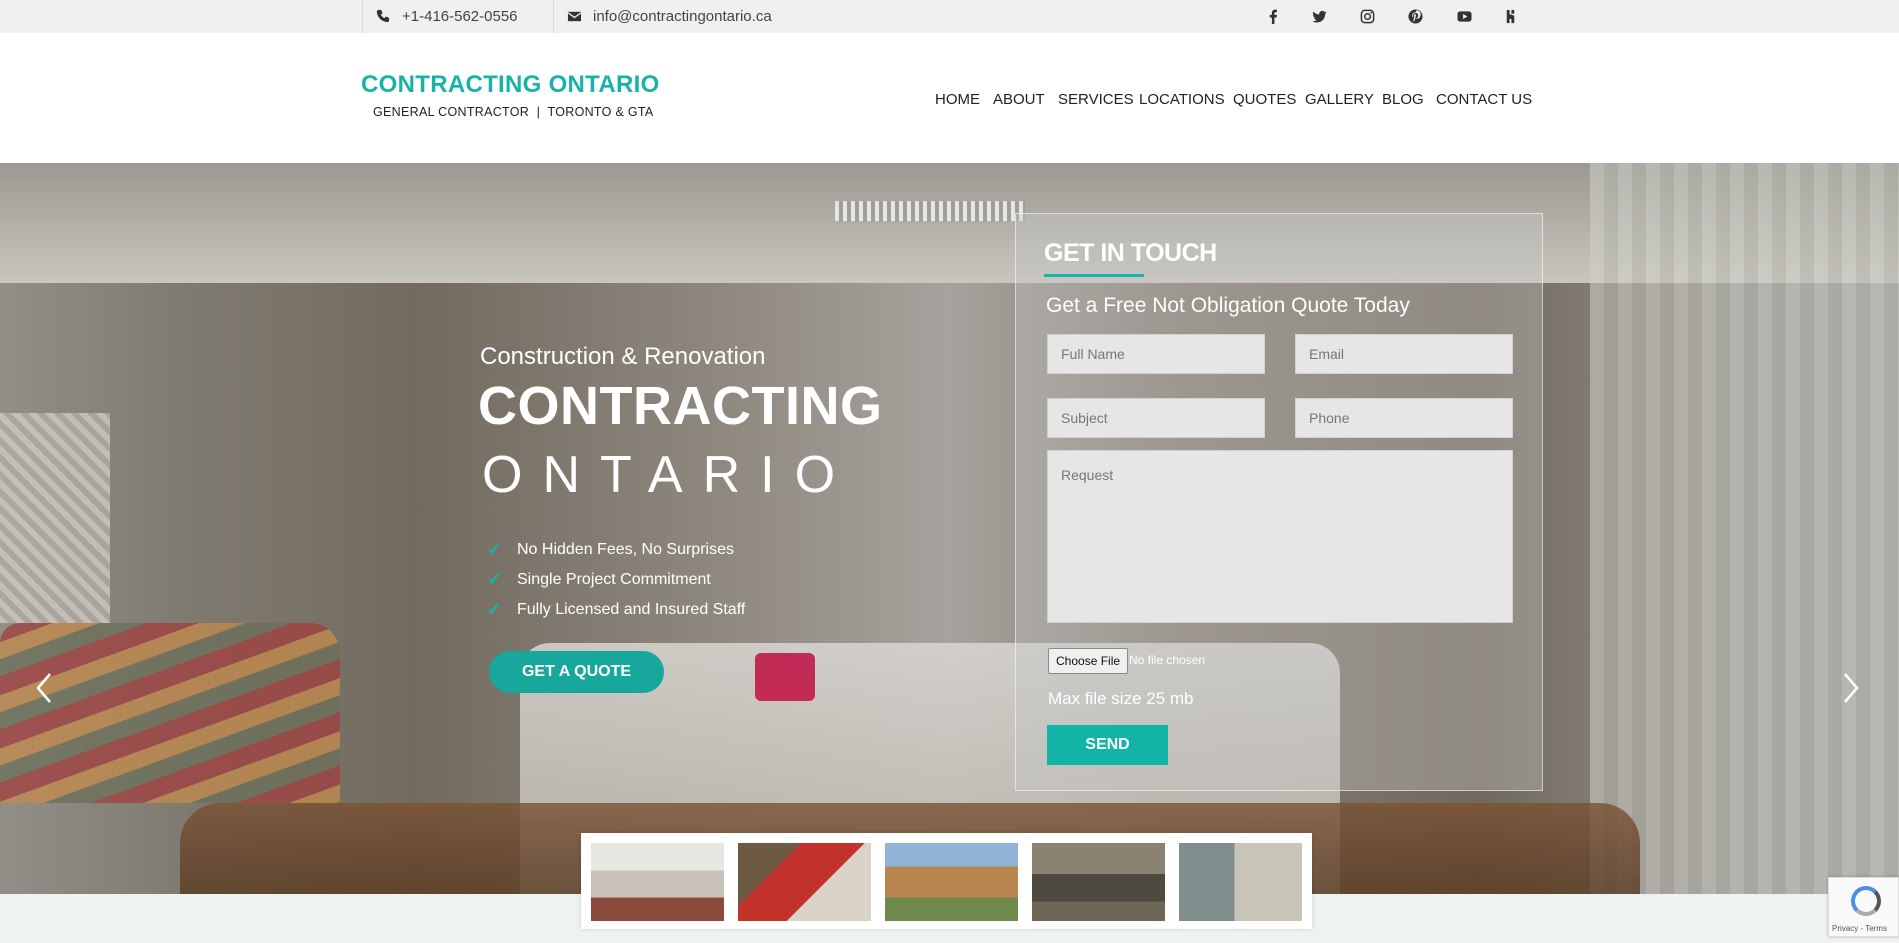 The image size is (1899, 943). Describe the element at coordinates (680, 406) in the screenshot. I see `hero-title-line1: CONTRACTING` at that location.